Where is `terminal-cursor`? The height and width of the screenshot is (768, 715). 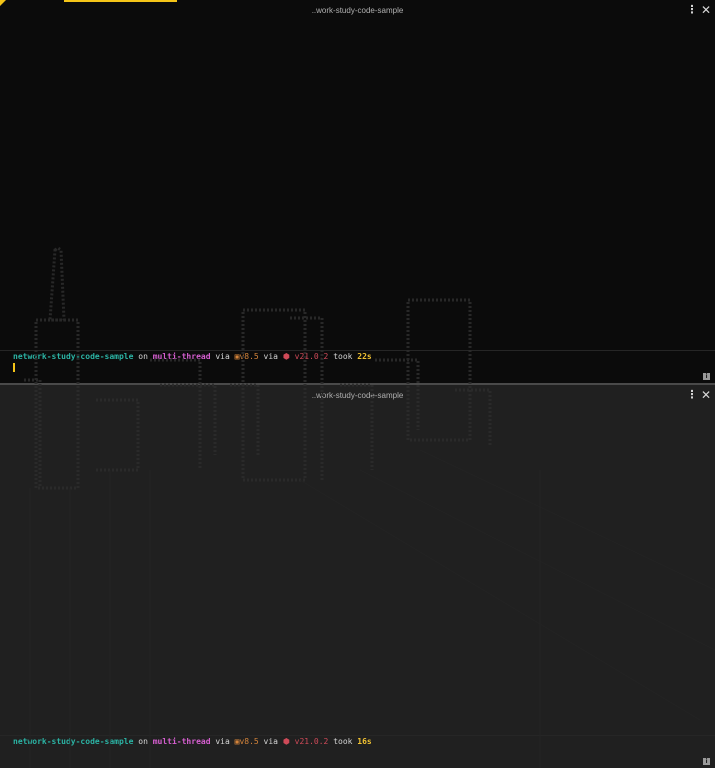 terminal-cursor is located at coordinates (14, 367).